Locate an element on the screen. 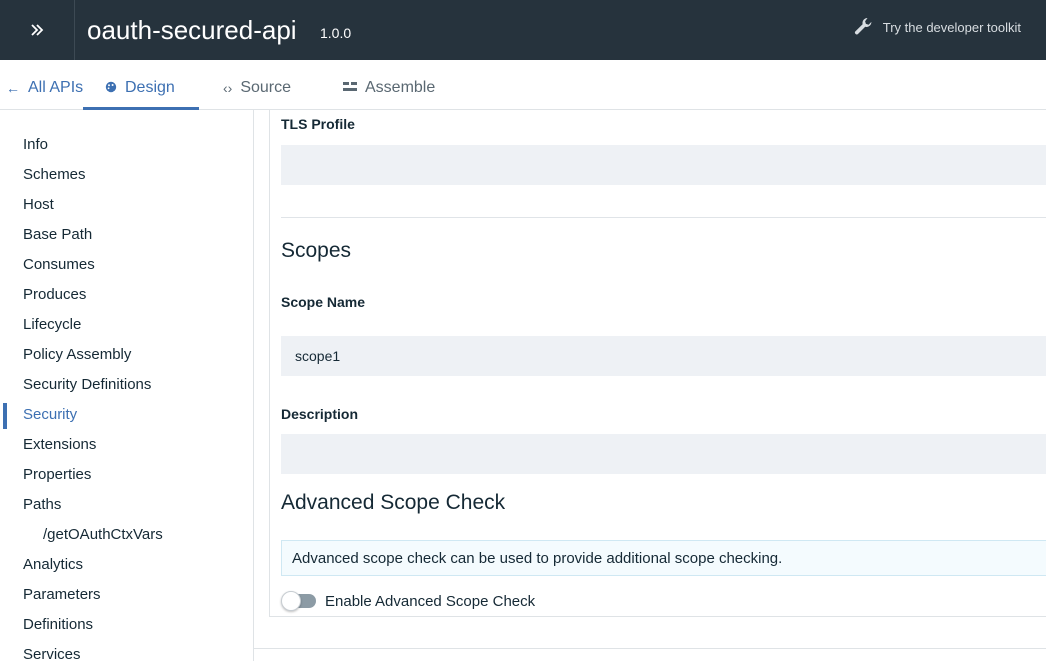  tab-source-label: Source is located at coordinates (266, 87).